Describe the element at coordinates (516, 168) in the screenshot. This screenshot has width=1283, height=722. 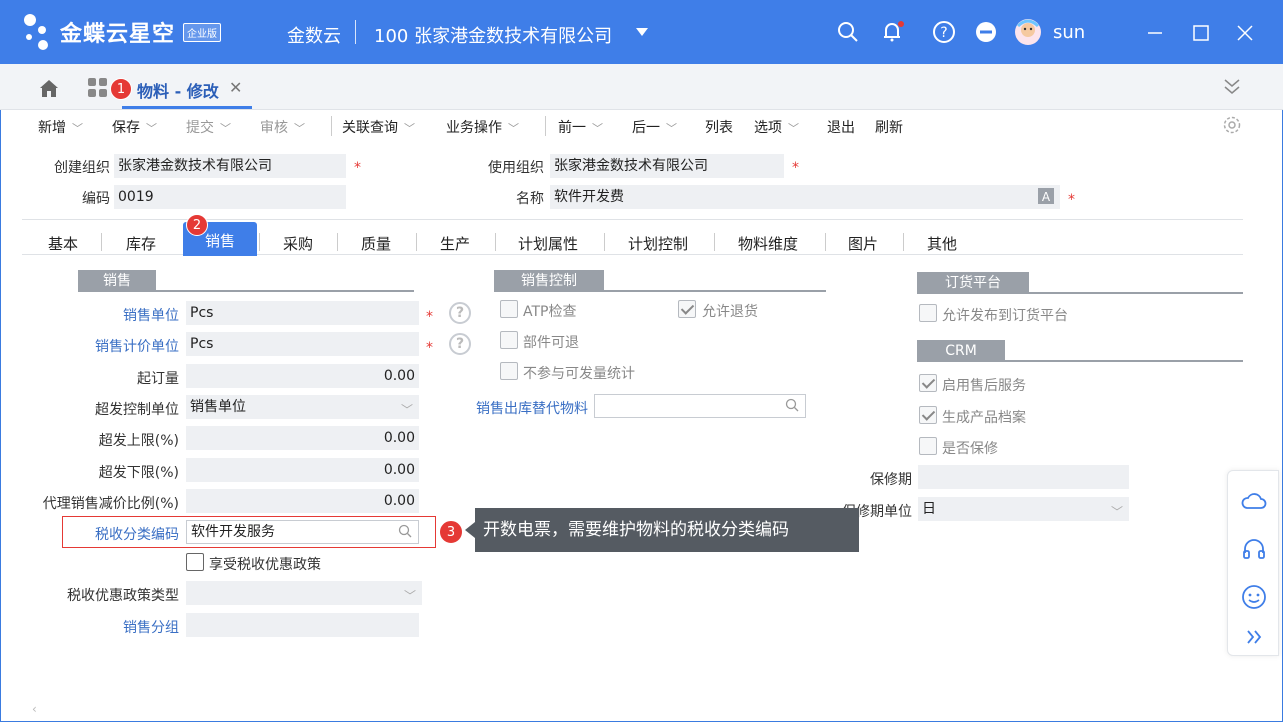
I see `use-org-label: 使用组织` at that location.